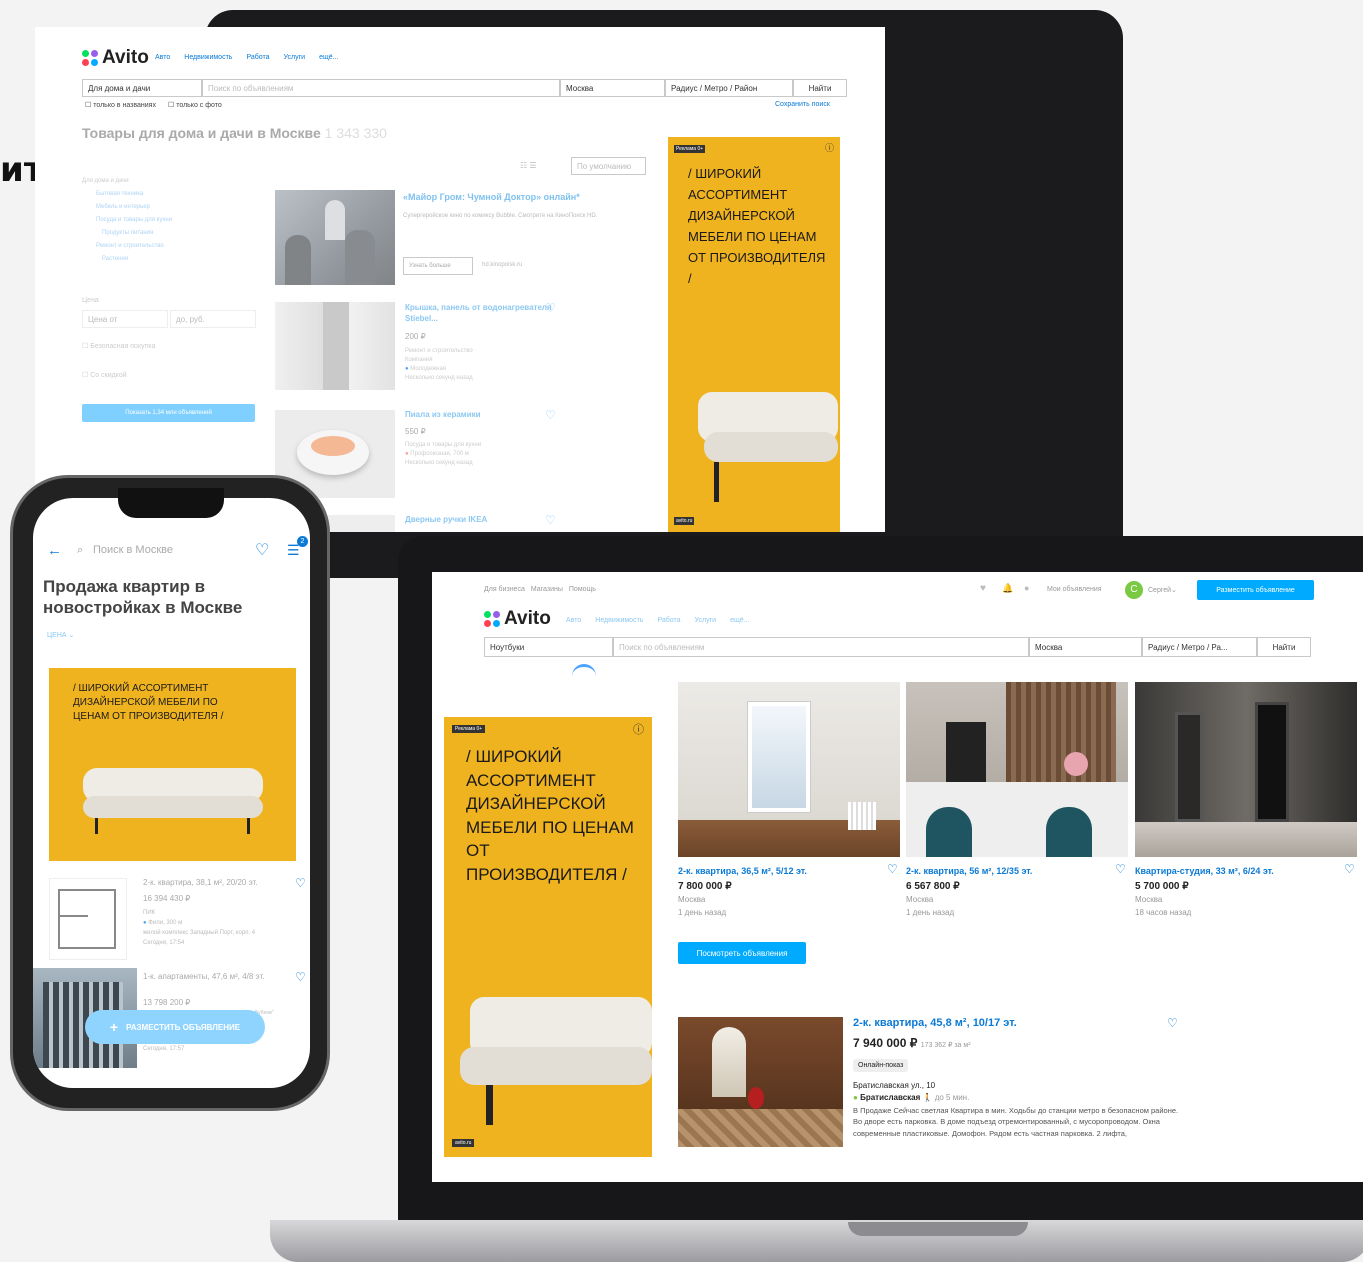 This screenshot has width=1363, height=1262. I want to click on only-photo-checkbox: ☐ только с фото, so click(195, 105).